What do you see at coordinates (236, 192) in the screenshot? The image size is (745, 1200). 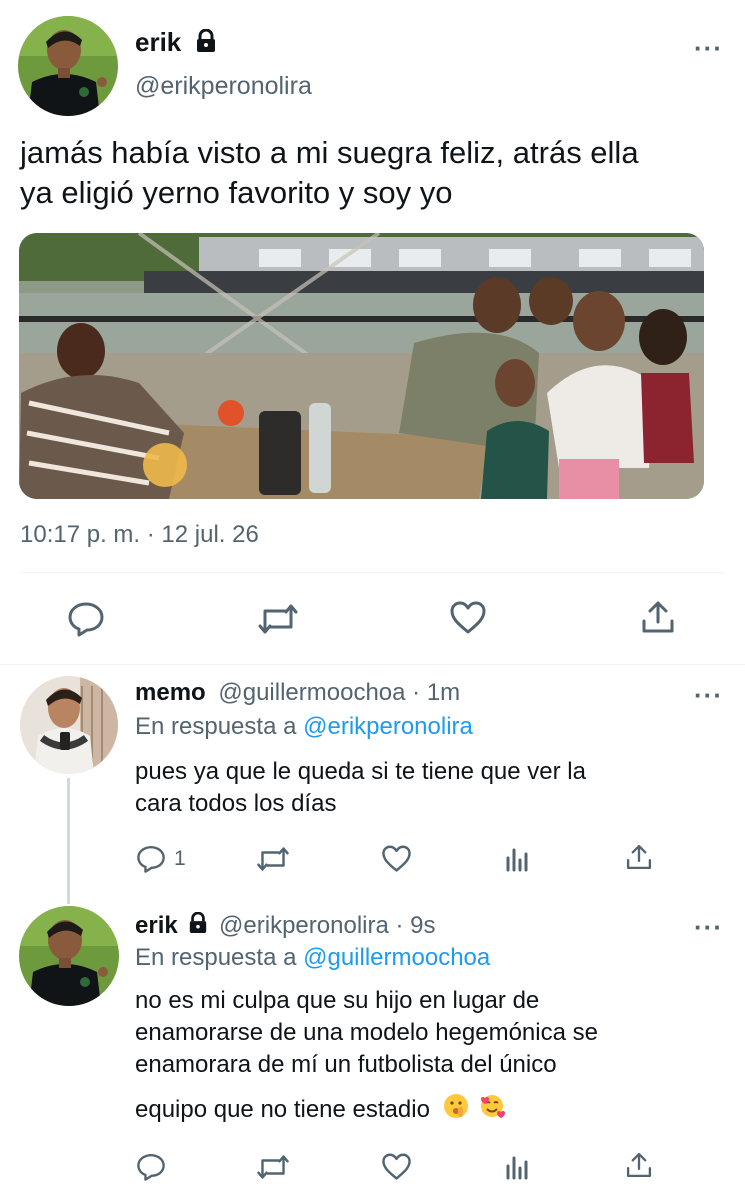 I see `tweet-text-line: ya eligió yerno favorito y soy yo` at bounding box center [236, 192].